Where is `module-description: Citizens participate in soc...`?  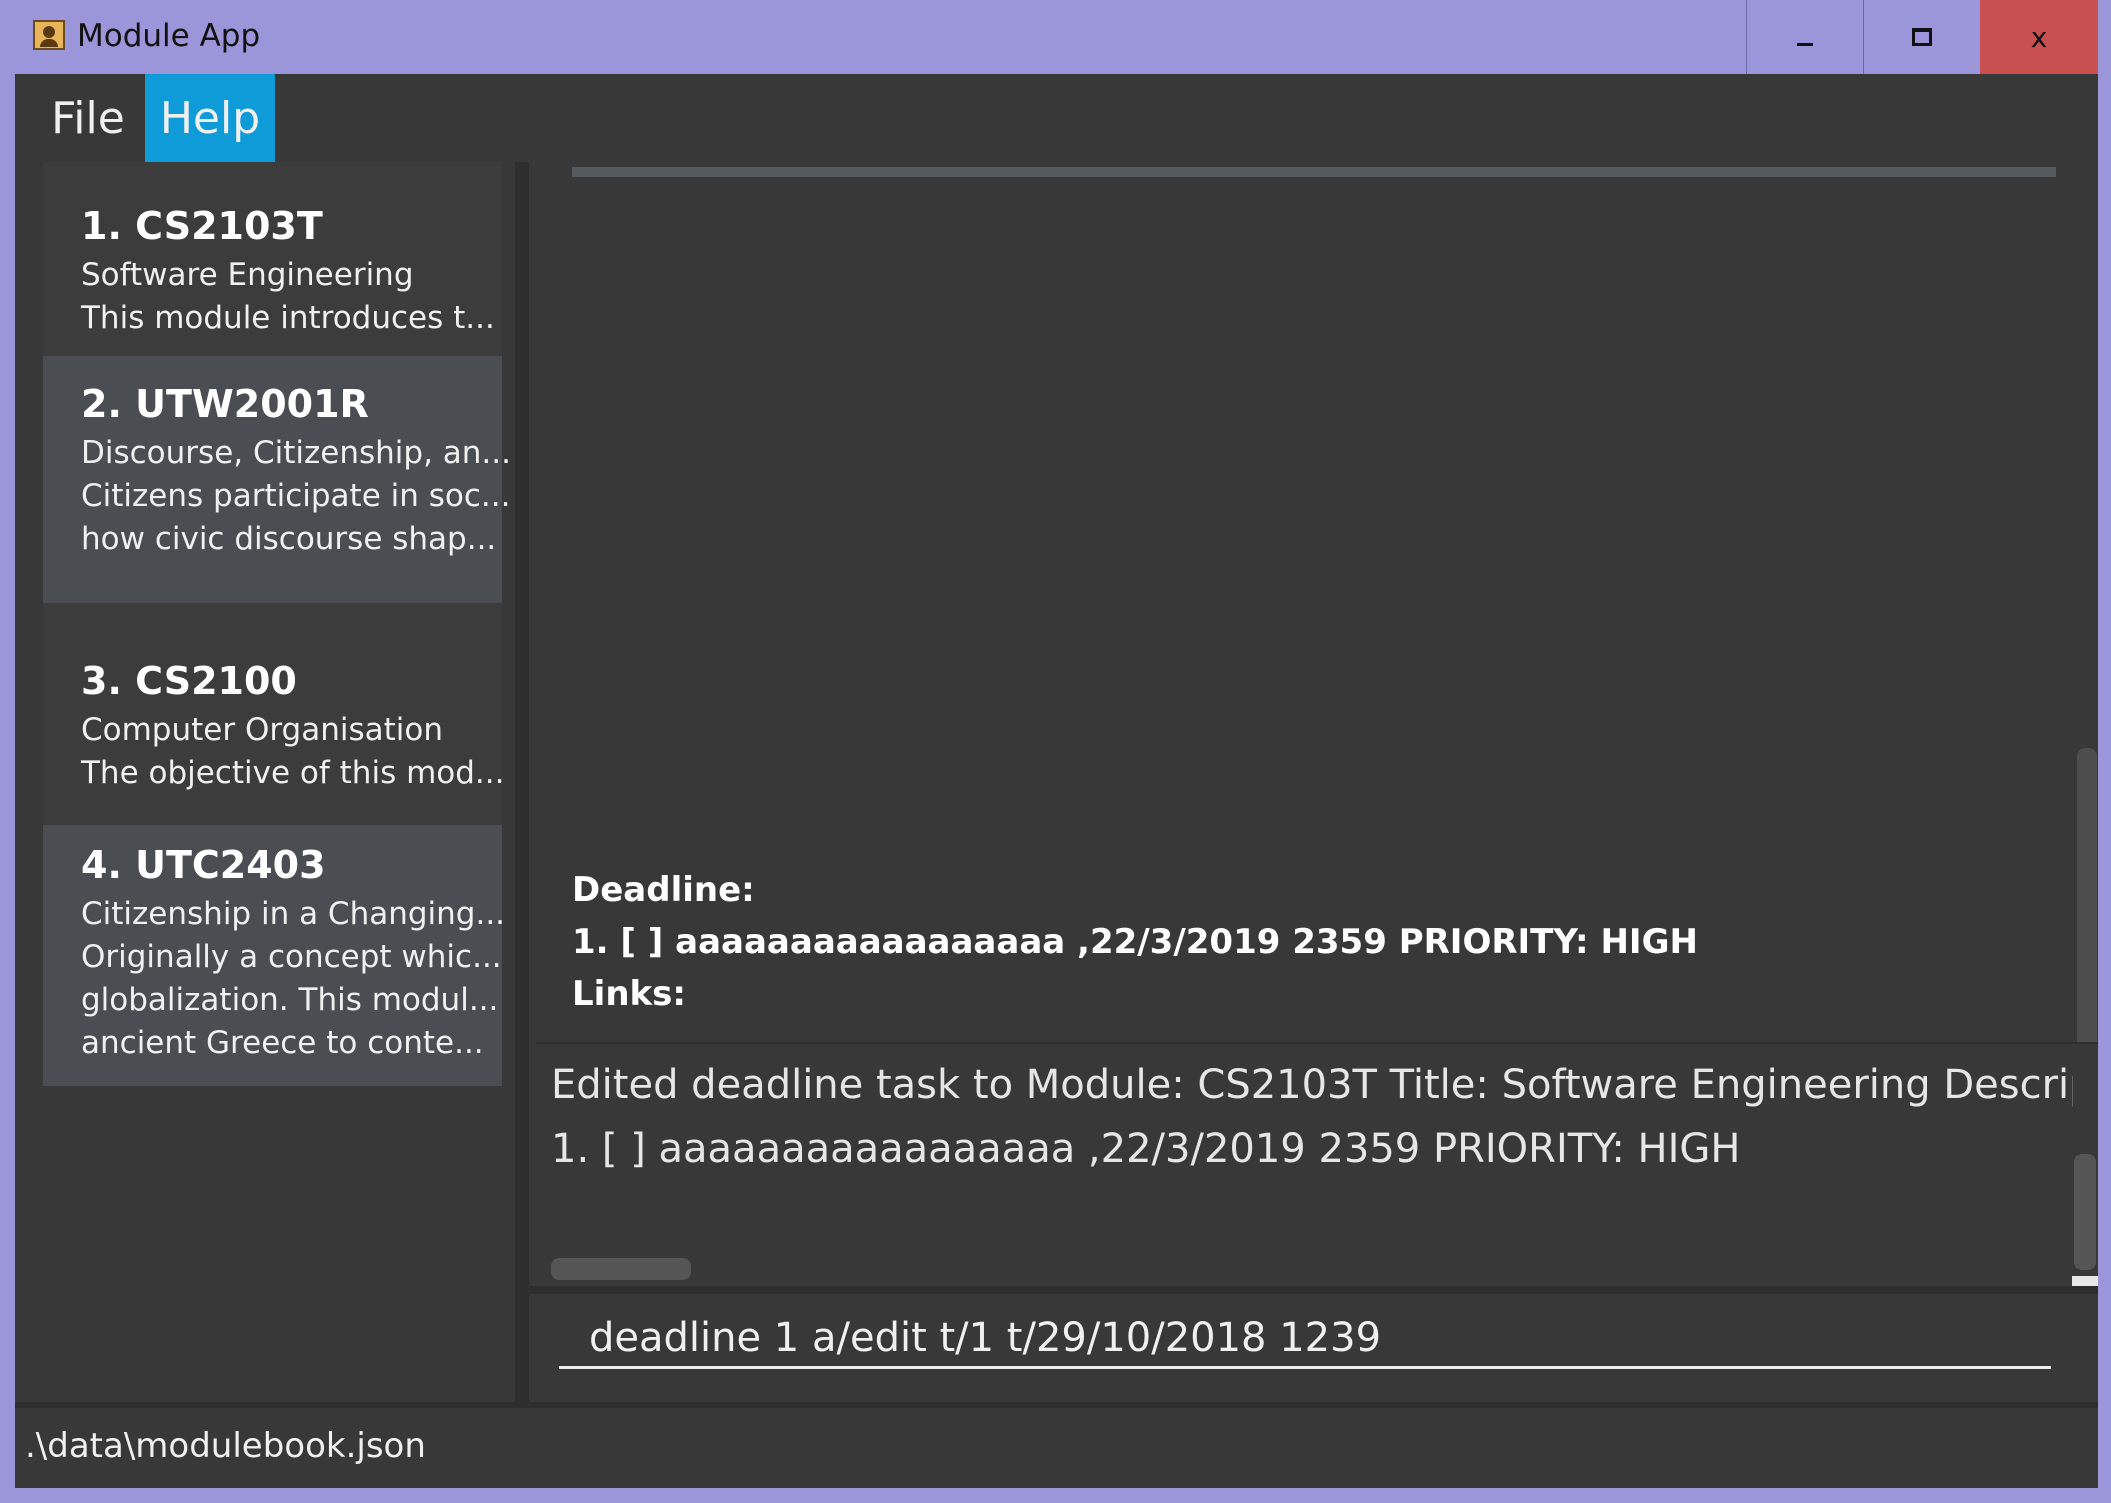
module-description: Citizens participate in soc... is located at coordinates (296, 496).